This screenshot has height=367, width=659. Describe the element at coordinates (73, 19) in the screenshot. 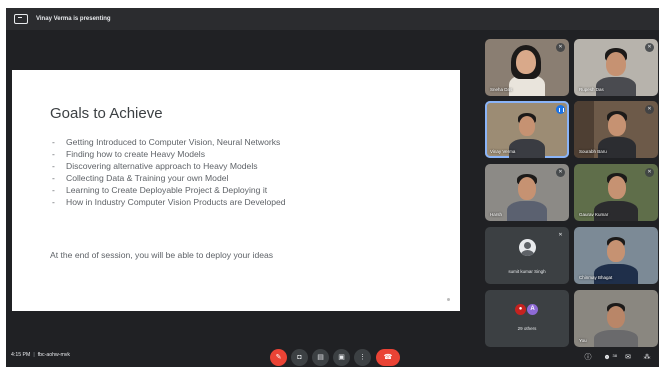

I see `presenter-text: Vinay Verma is presenting` at that location.